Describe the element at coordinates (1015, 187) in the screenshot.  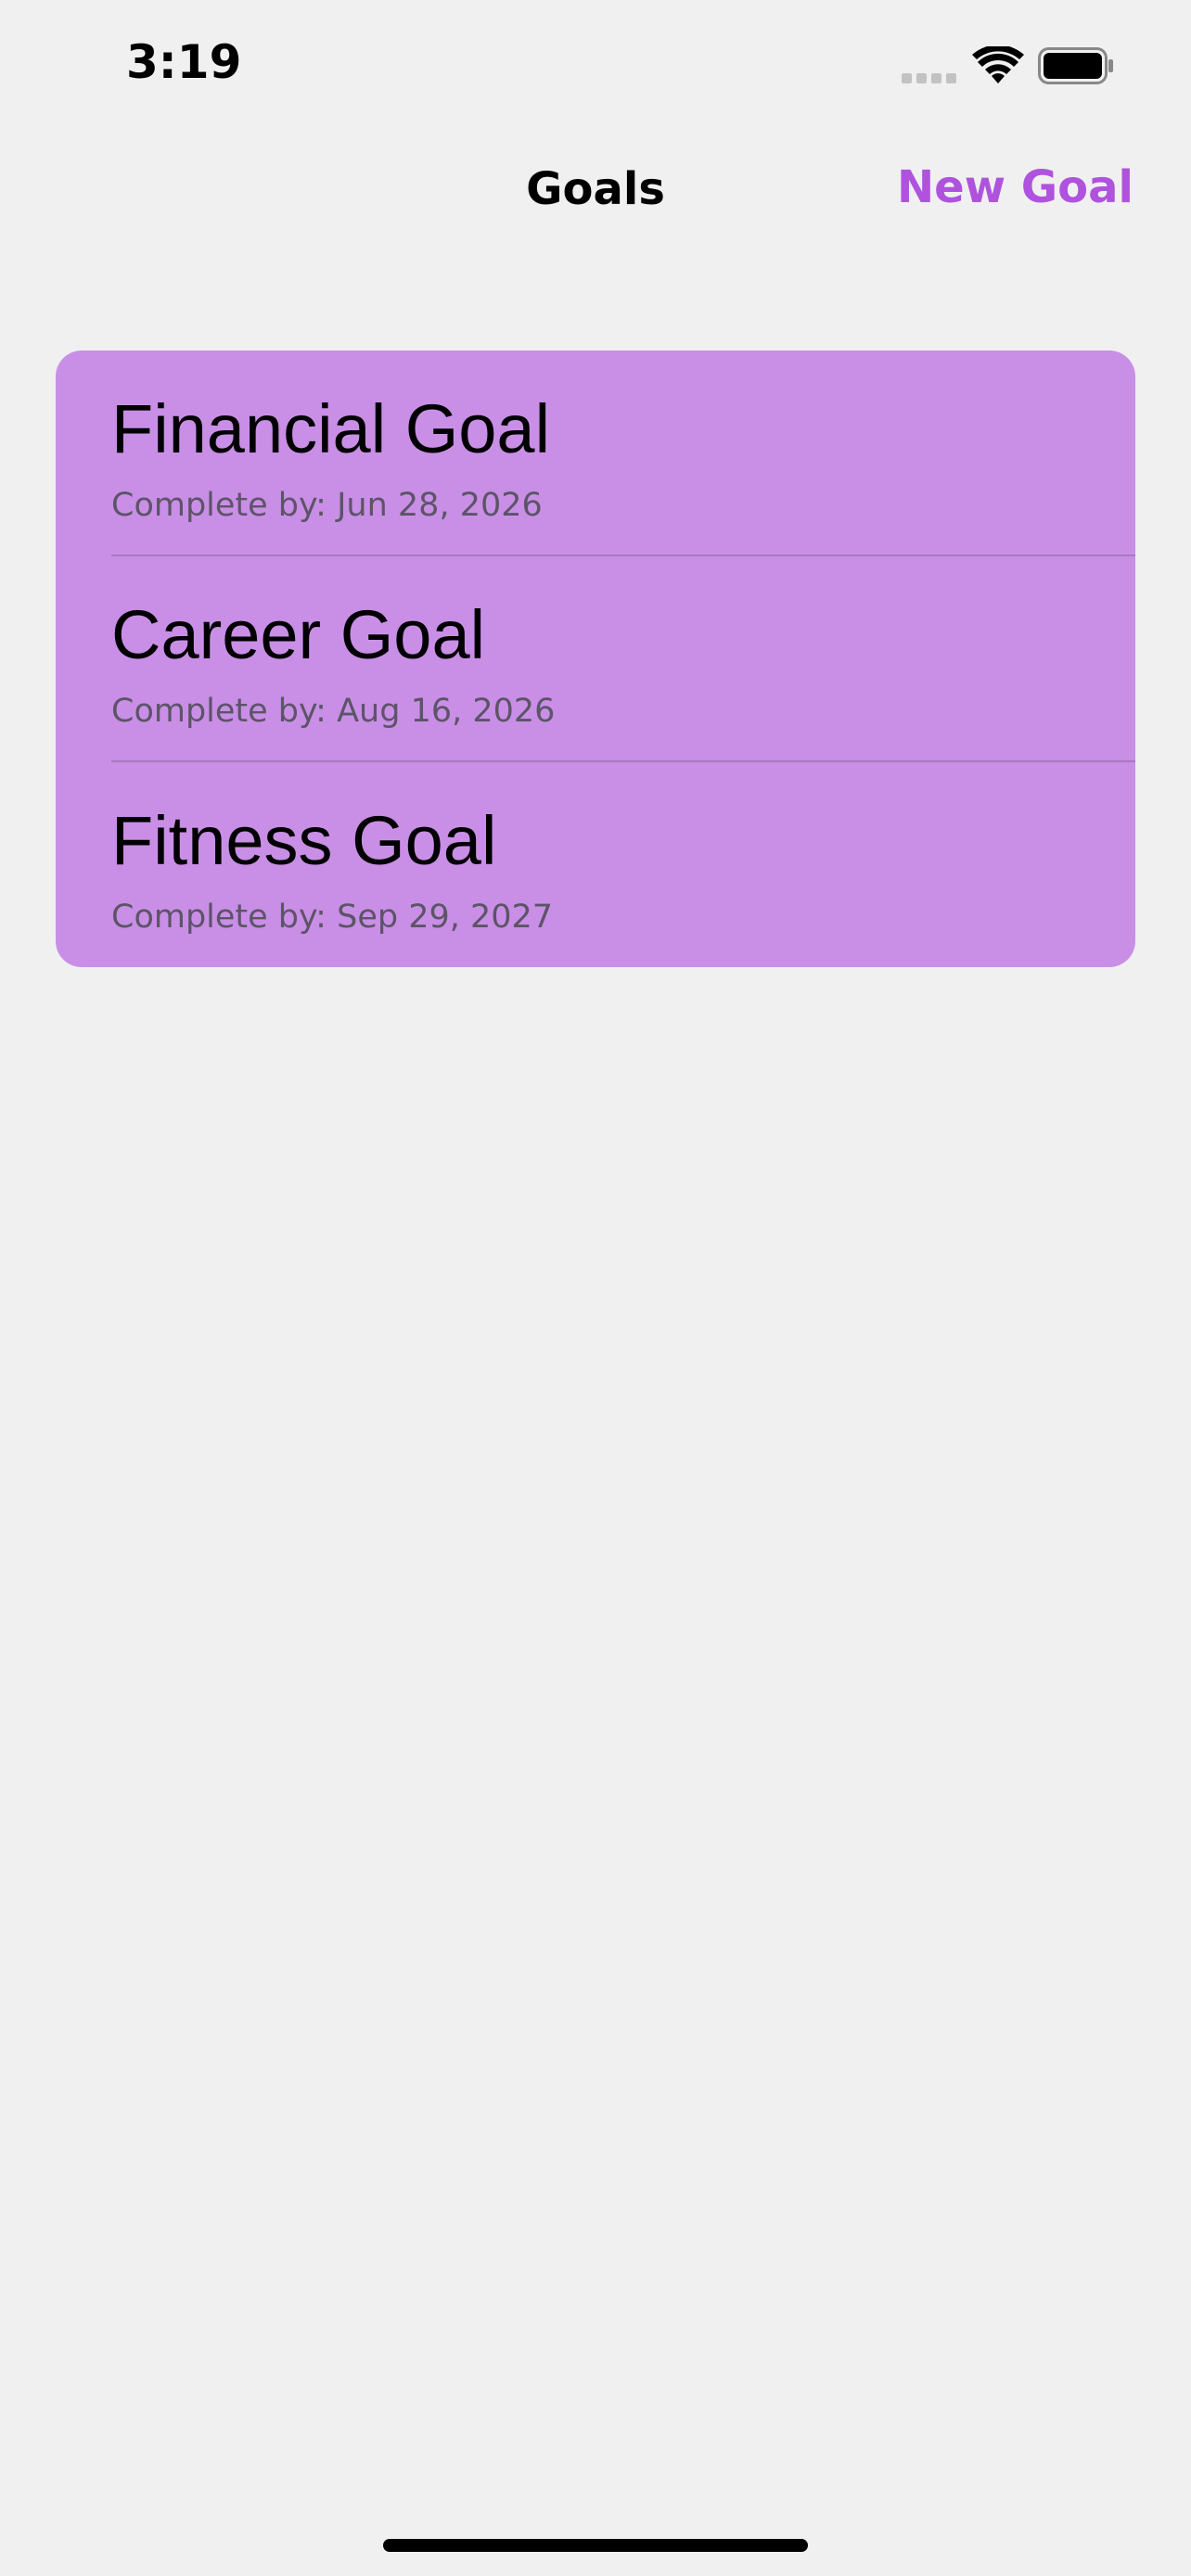
I see `new-goal-button: New Goal` at that location.